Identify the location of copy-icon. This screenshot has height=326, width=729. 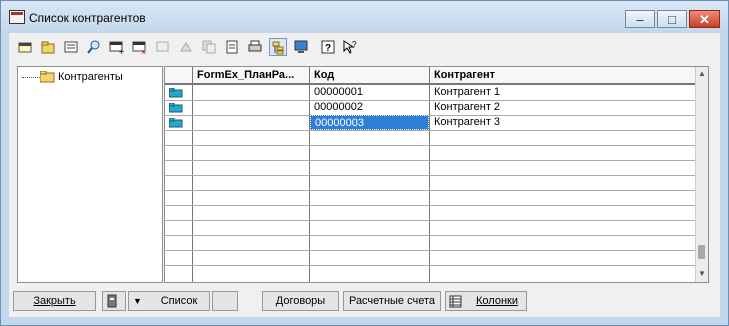
(162, 46).